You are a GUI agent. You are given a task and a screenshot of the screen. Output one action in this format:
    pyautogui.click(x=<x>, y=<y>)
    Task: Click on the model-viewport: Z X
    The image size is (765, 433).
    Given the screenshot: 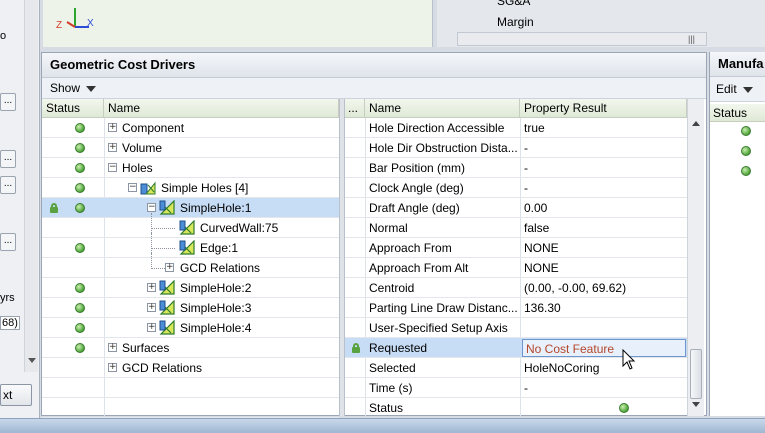 What is the action you would take?
    pyautogui.click(x=238, y=23)
    